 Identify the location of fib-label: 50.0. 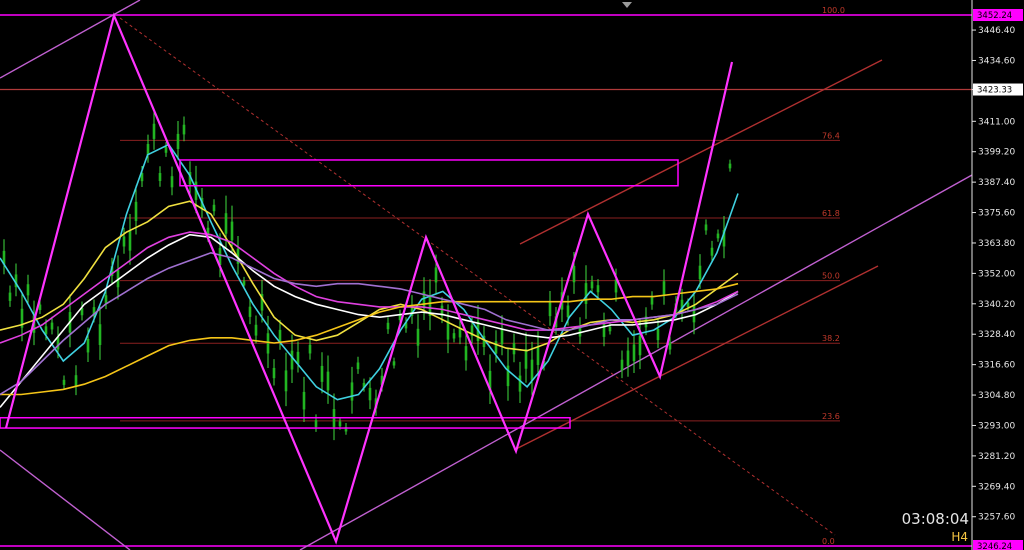
(831, 276).